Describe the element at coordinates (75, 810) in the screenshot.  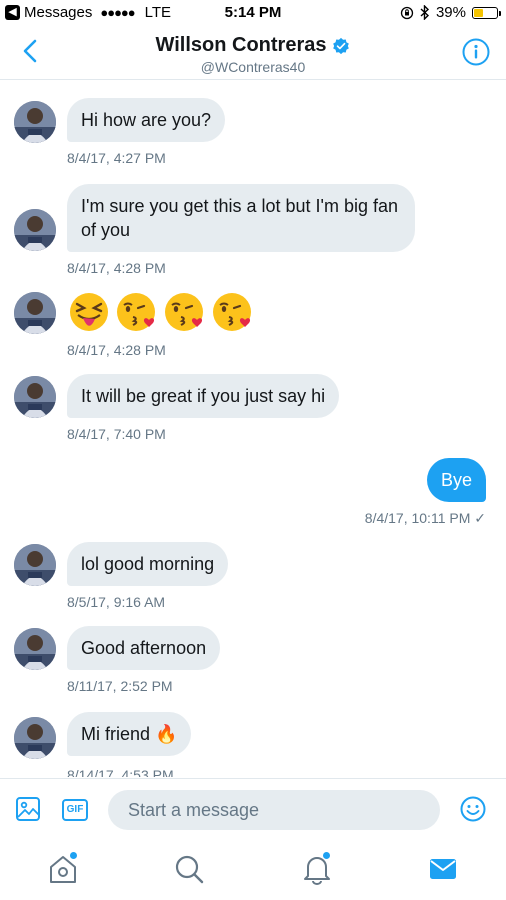
I see `gif-button: GIF` at that location.